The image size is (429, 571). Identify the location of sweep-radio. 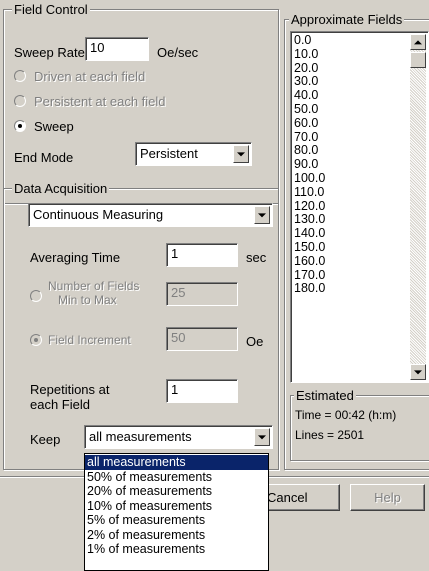
(20, 126).